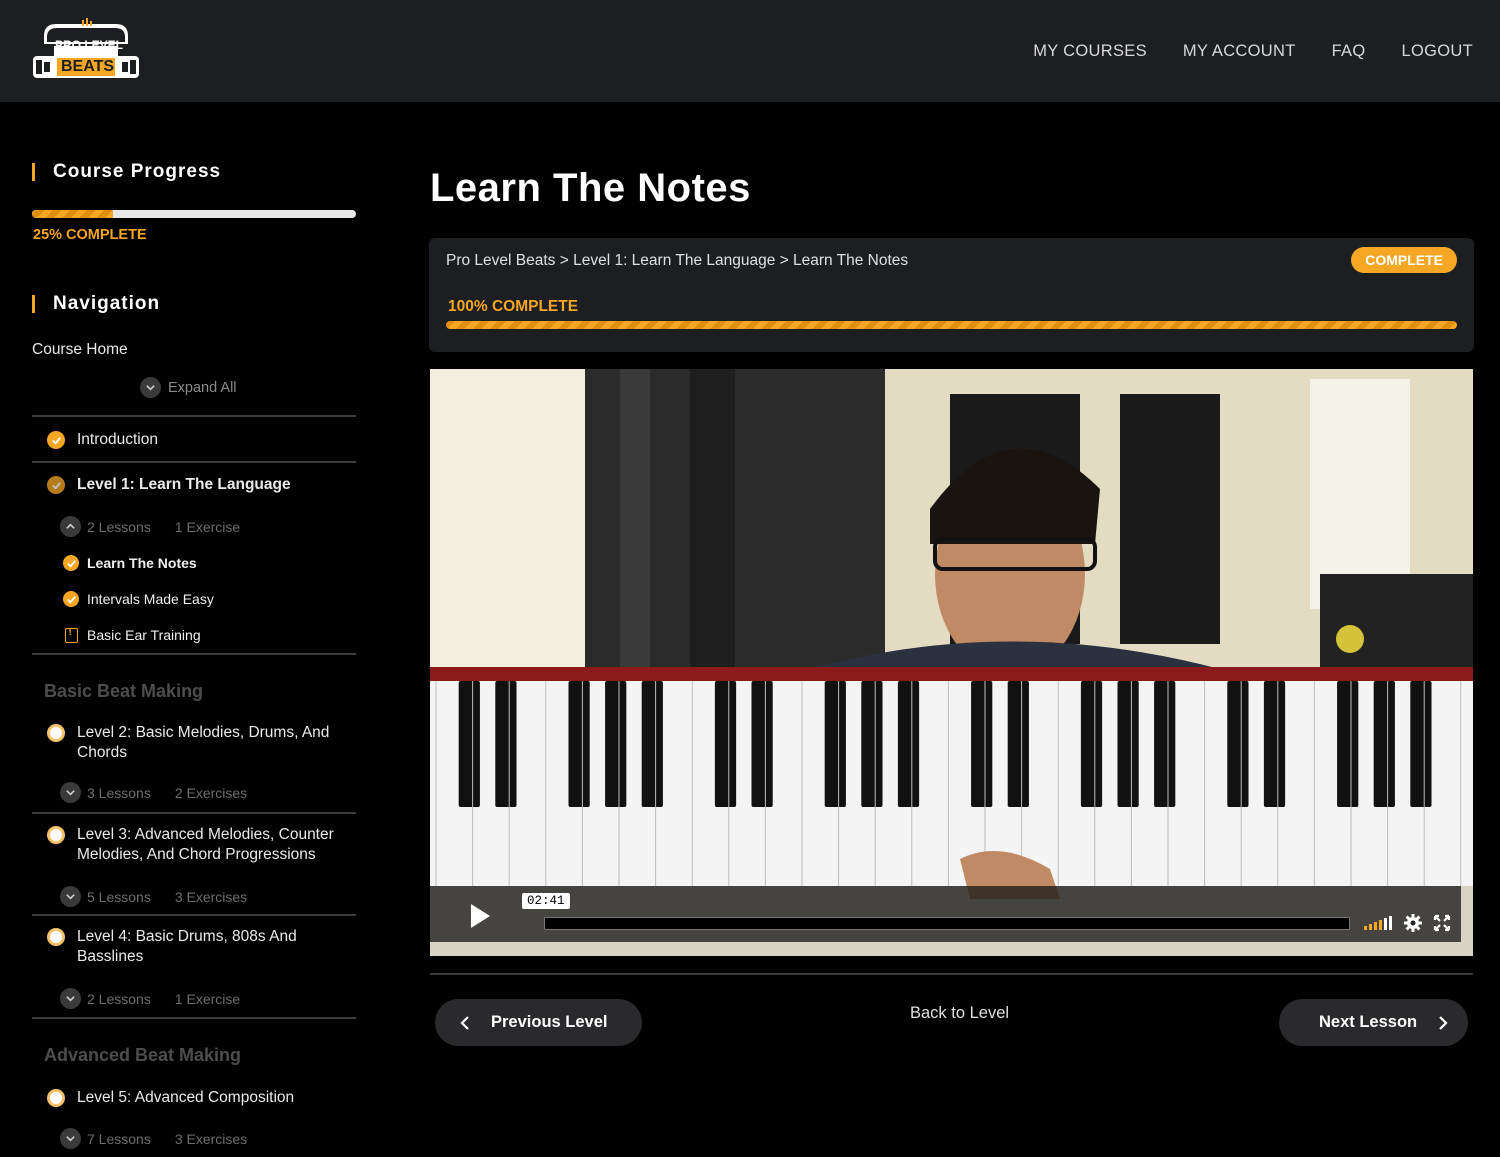 Image resolution: width=1500 pixels, height=1157 pixels. Describe the element at coordinates (70, 526) in the screenshot. I see `chevron-up-icon` at that location.